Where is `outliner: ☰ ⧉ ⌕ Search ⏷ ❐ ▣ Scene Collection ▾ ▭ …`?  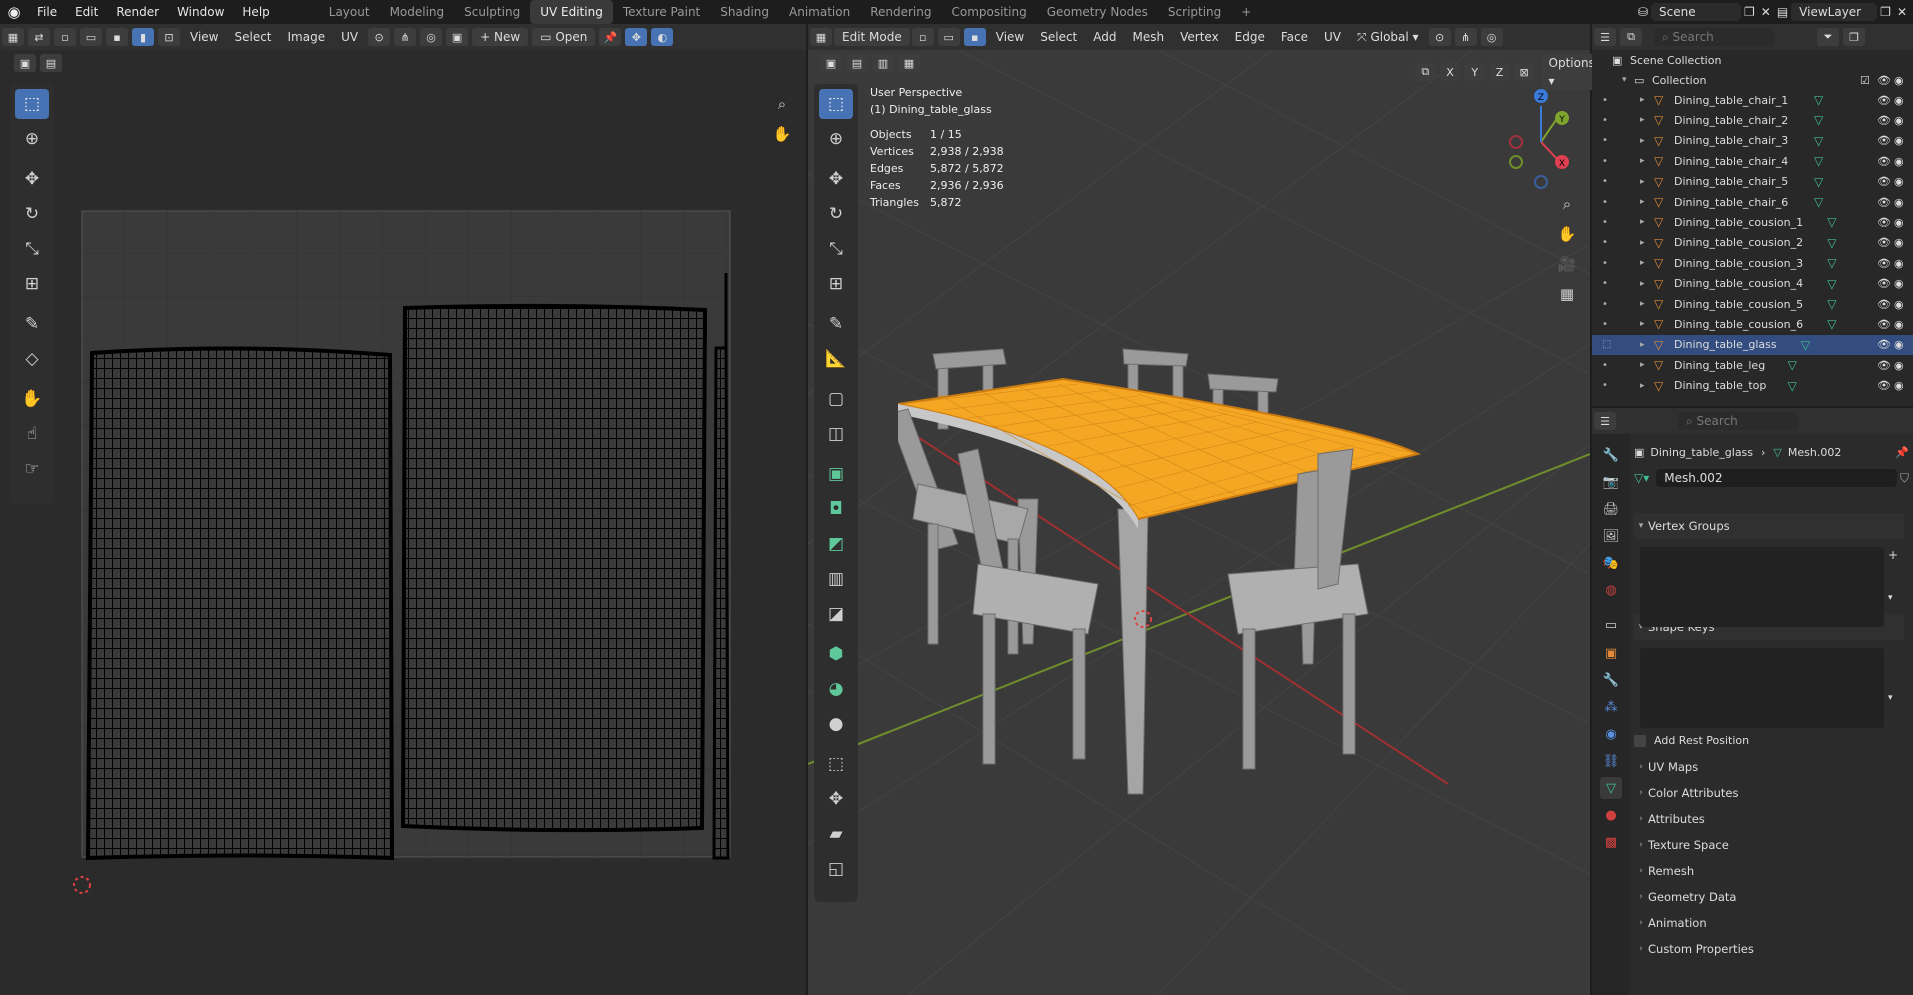
outliner: ☰ ⧉ ⌕ Search ⏷ ❐ ▣ Scene Collection ▾ ▭ … is located at coordinates (1752, 215).